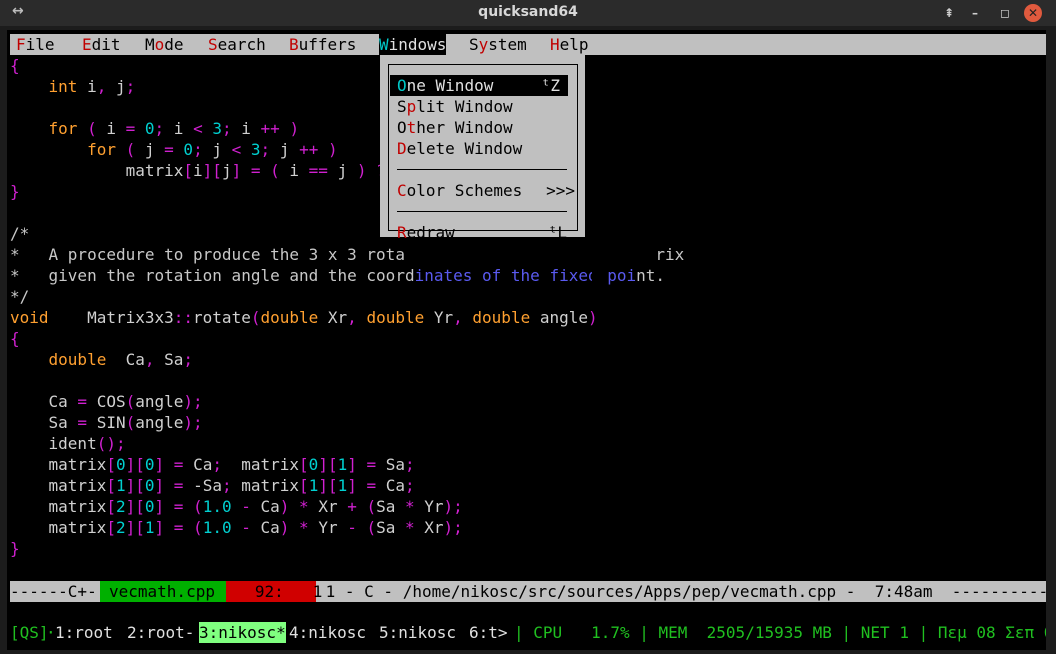 This screenshot has width=1056, height=654. What do you see at coordinates (87, 443) in the screenshot?
I see `code-line: ident();` at bounding box center [87, 443].